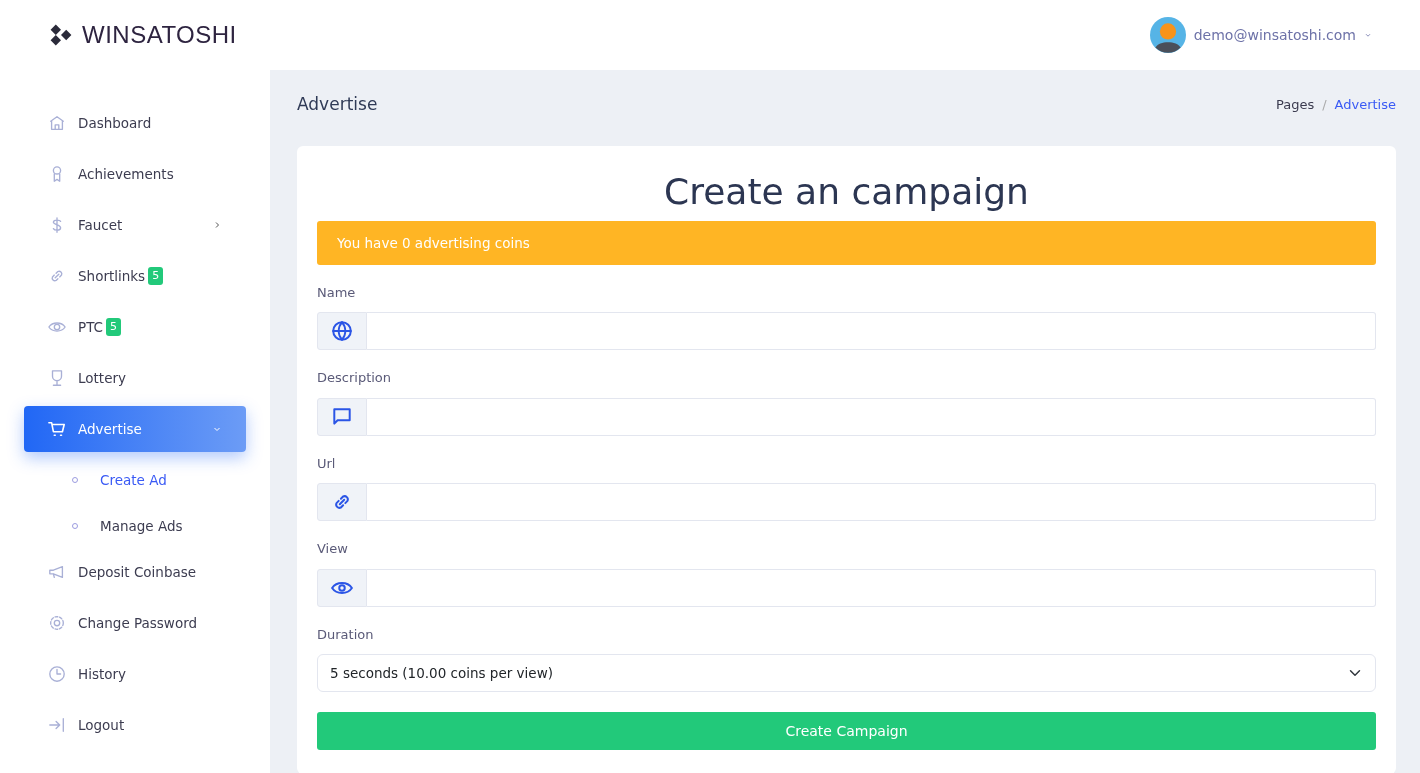 The width and height of the screenshot is (1420, 773). What do you see at coordinates (102, 378) in the screenshot?
I see `sidebar-label: Lottery` at bounding box center [102, 378].